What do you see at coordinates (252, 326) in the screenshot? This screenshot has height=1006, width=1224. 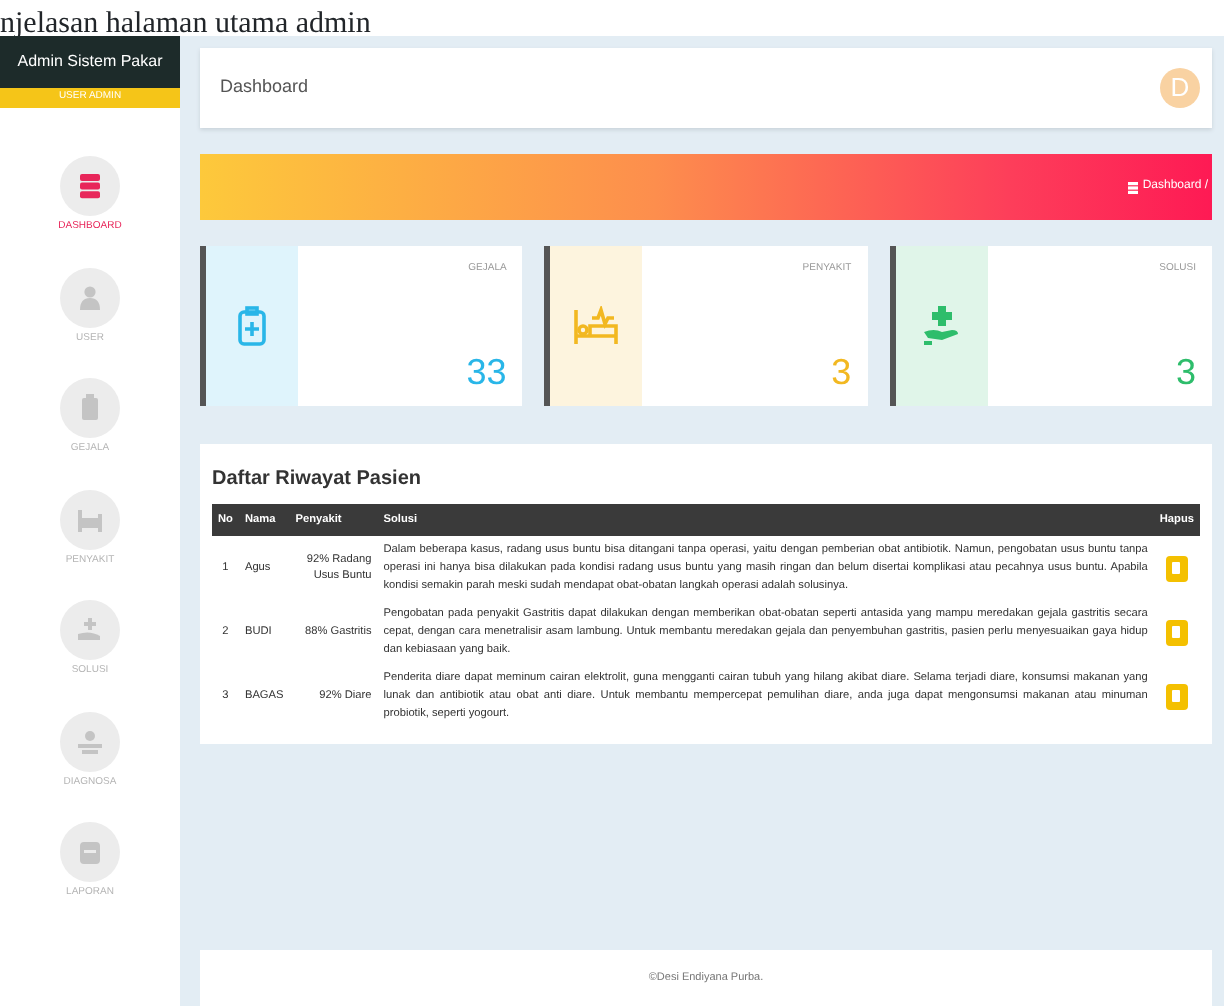 I see `clipboard-plus-icon` at bounding box center [252, 326].